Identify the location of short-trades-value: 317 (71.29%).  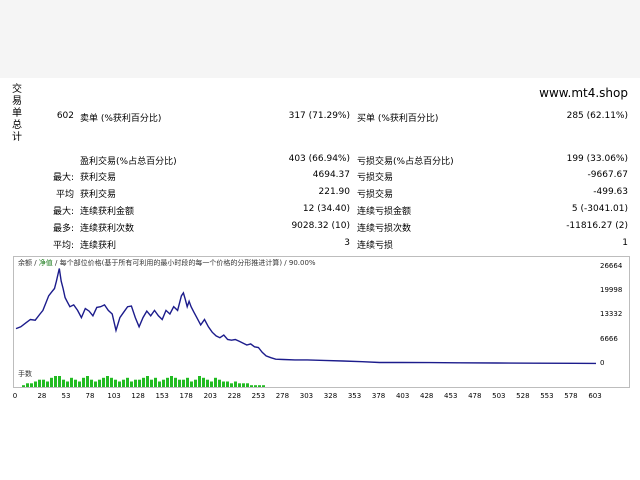
(319, 116).